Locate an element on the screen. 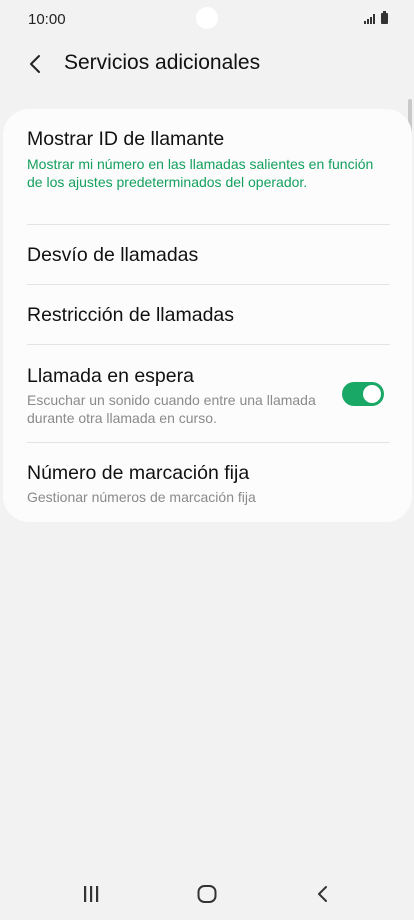  nav-back-button is located at coordinates (323, 894).